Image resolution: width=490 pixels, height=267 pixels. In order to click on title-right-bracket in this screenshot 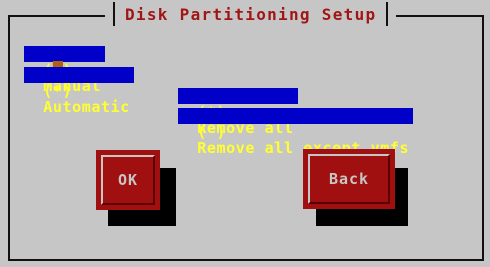, I will do `click(387, 14)`.